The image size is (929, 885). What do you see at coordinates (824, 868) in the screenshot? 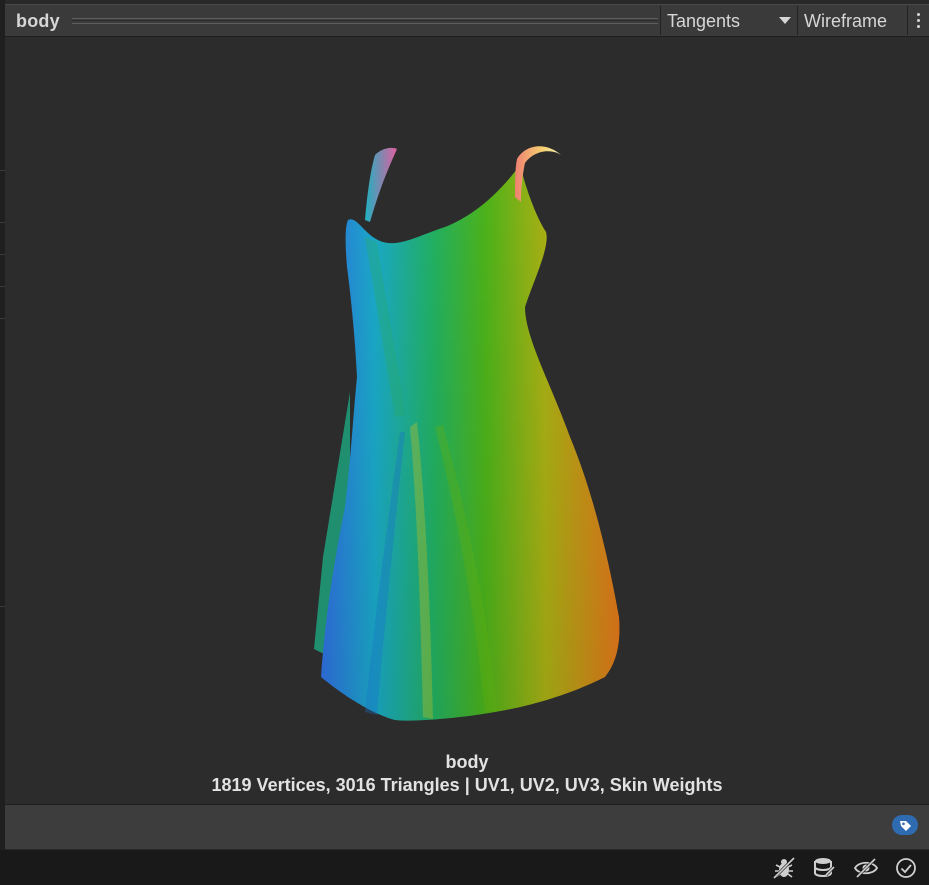
I see `cache-server-icon` at bounding box center [824, 868].